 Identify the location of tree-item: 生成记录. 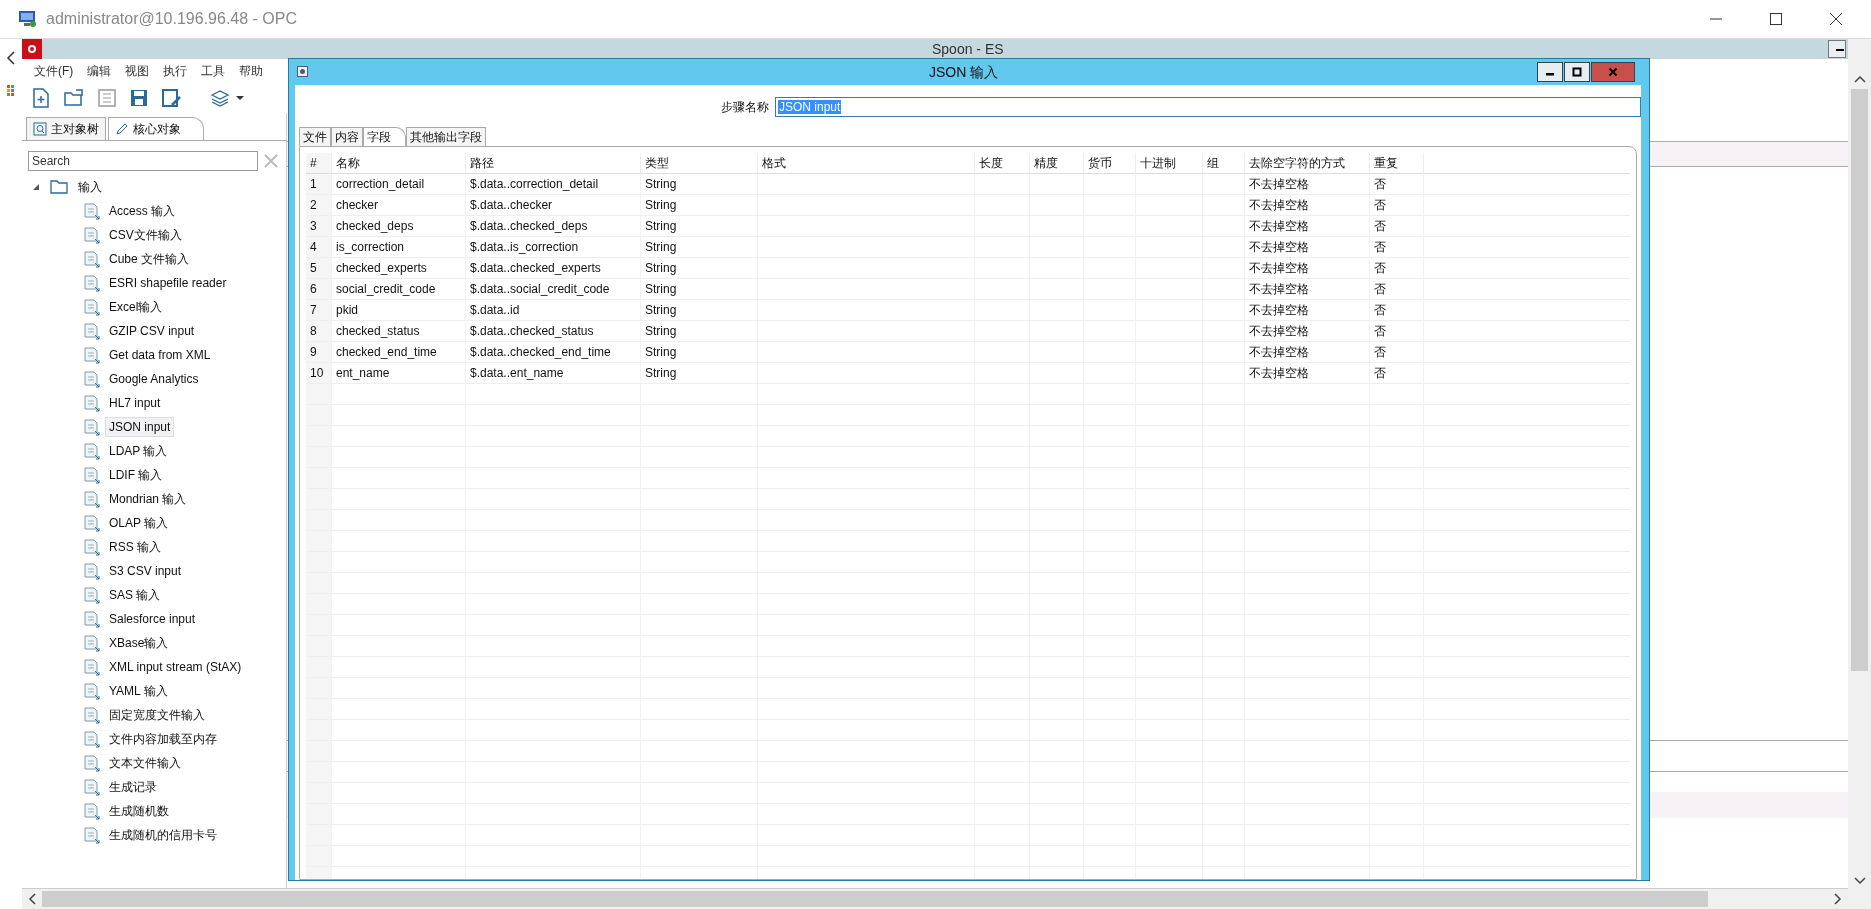
(133, 787).